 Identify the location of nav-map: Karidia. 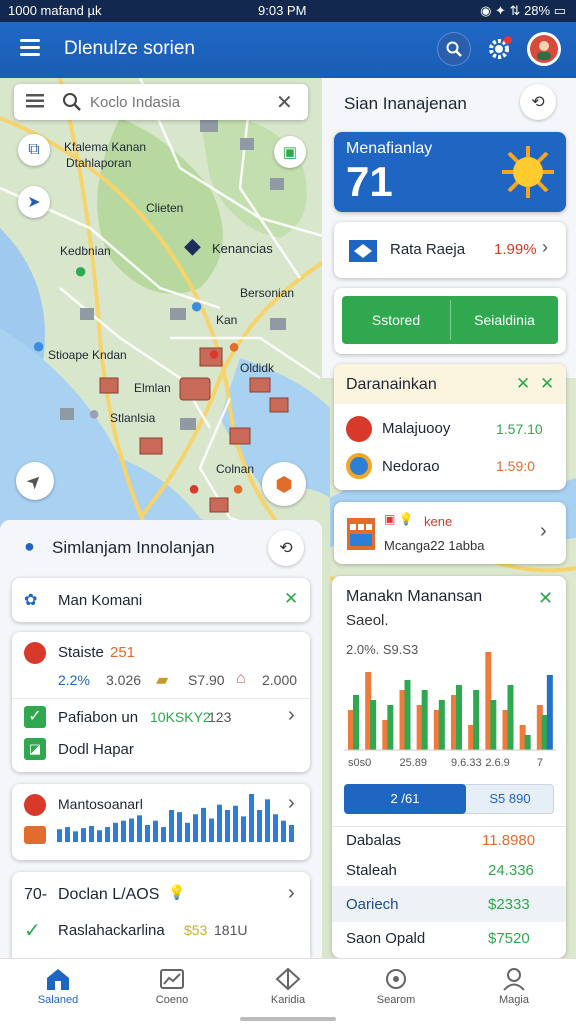
(288, 986).